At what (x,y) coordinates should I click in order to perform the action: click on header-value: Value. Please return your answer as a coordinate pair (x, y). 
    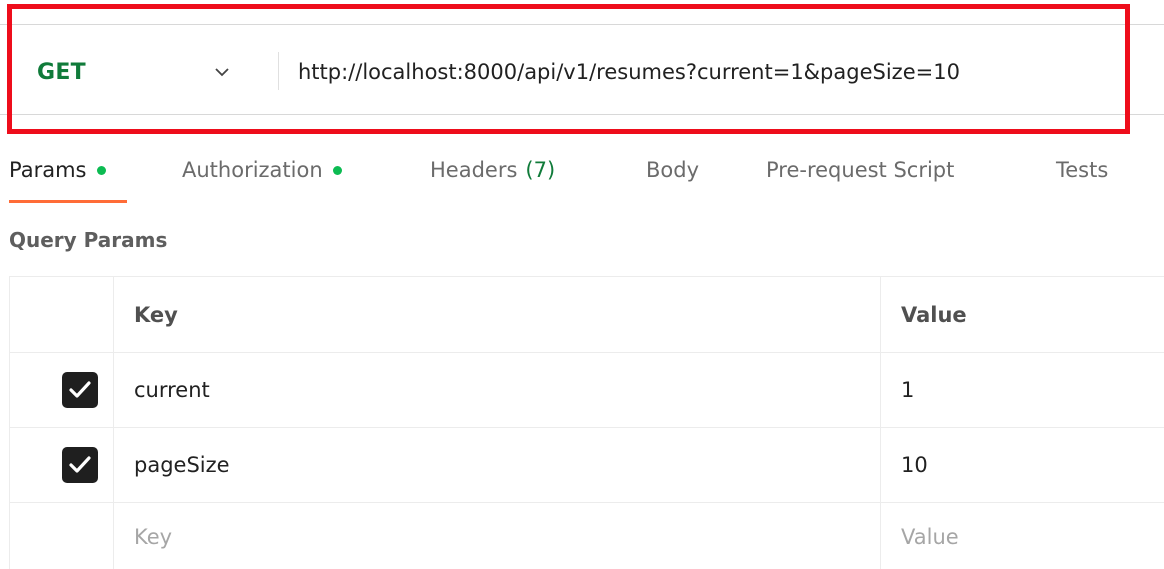
    Looking at the image, I should click on (1022, 314).